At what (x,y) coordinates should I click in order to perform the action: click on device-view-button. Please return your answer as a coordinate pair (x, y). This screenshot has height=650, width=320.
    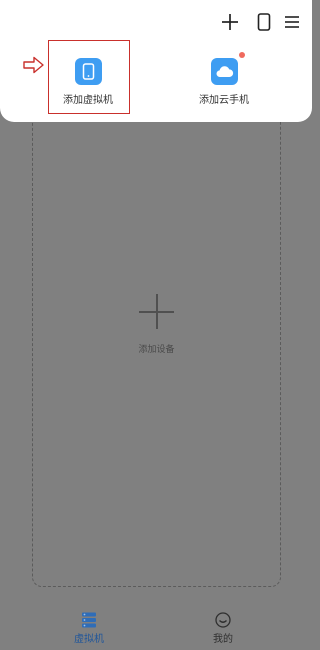
    Looking at the image, I should click on (264, 22).